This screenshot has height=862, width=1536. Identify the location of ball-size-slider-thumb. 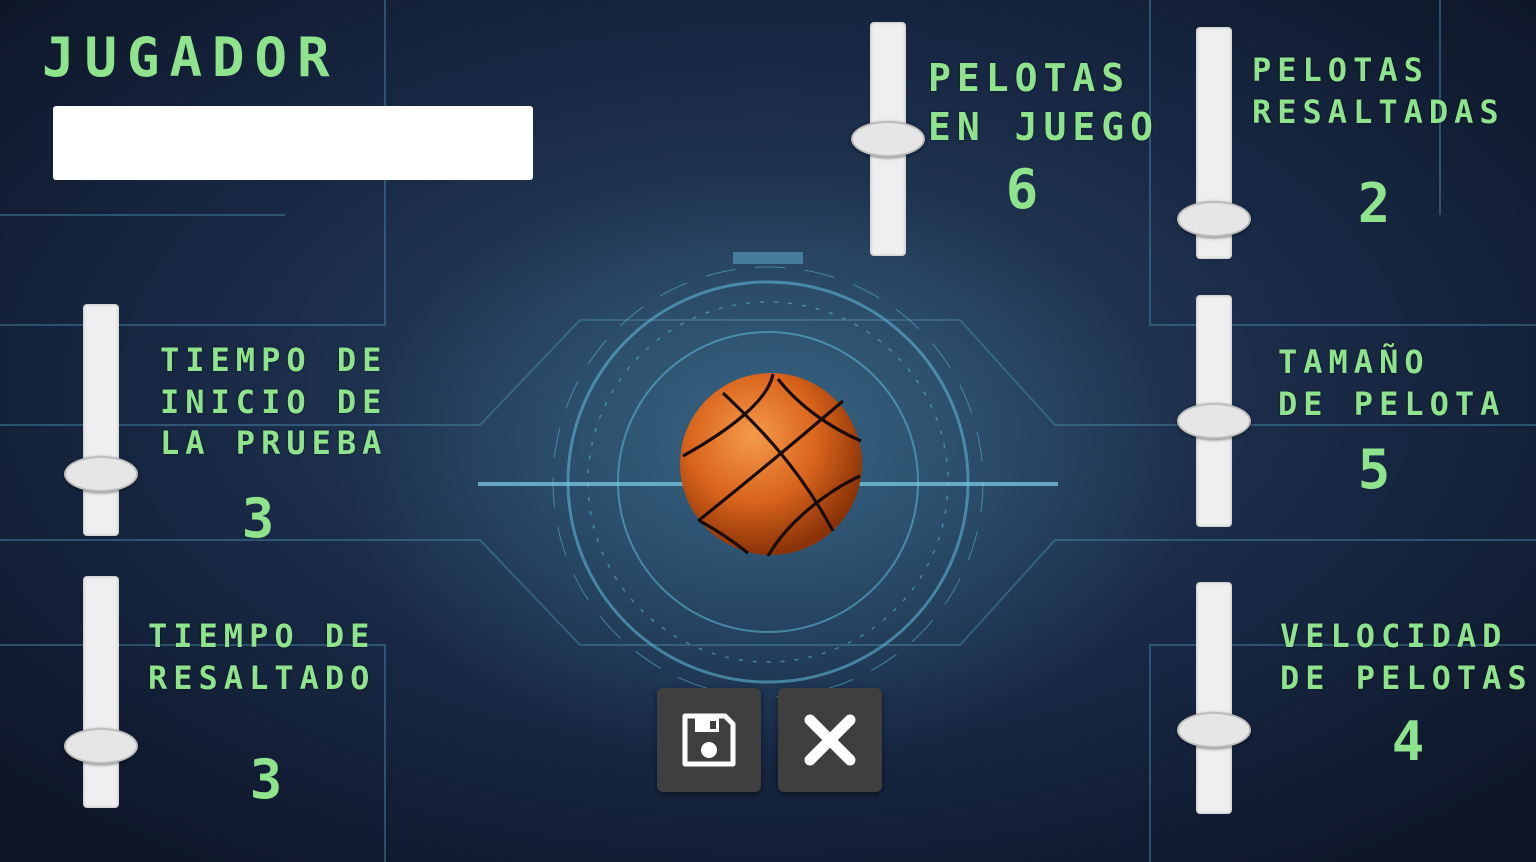
(1214, 421).